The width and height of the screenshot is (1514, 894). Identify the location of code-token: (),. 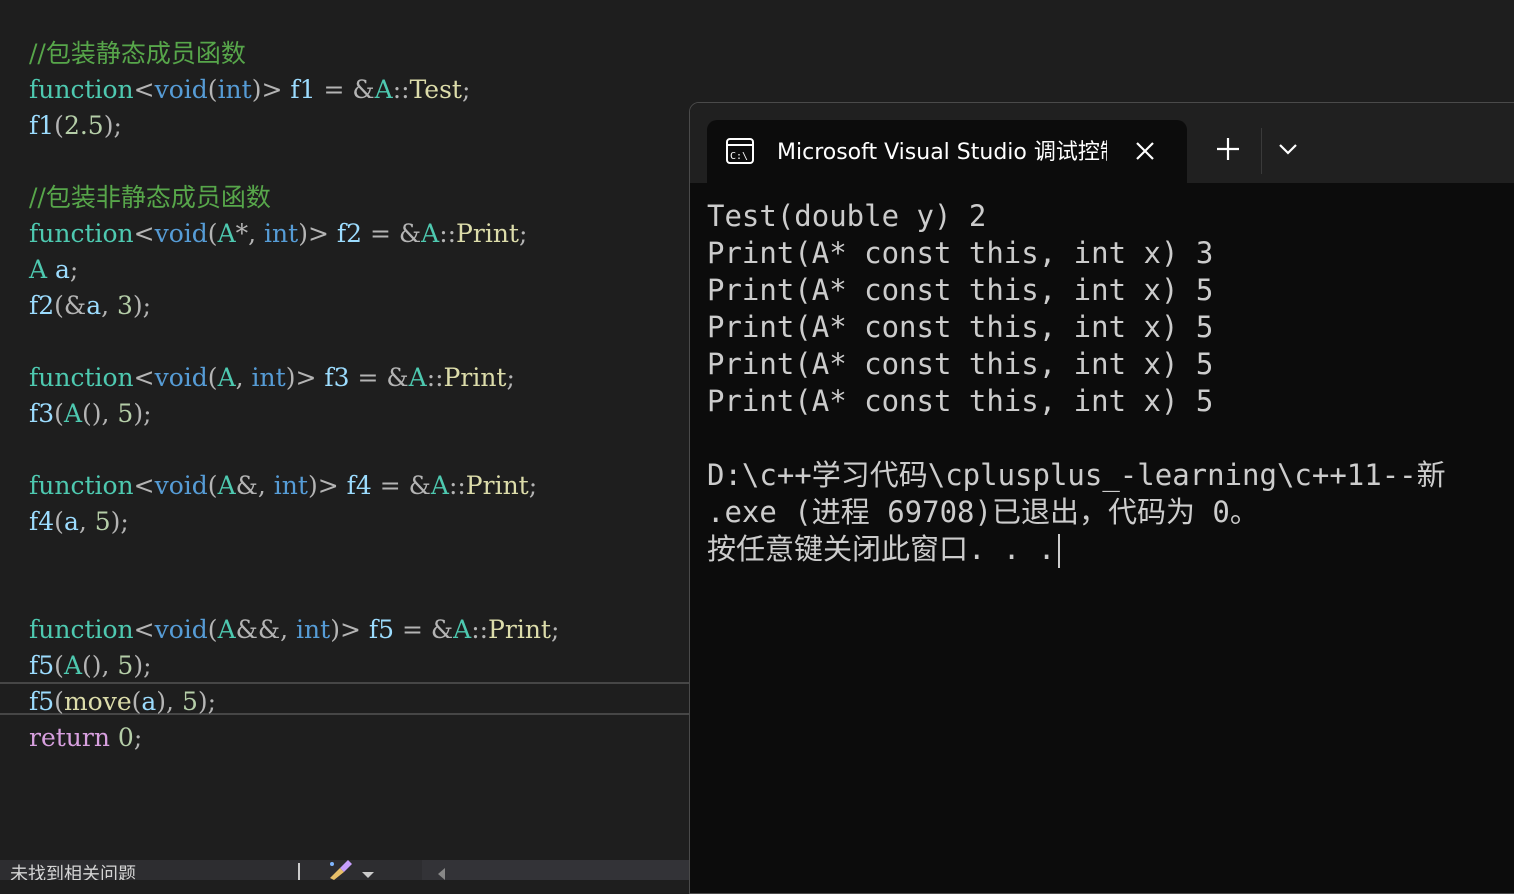
(100, 665).